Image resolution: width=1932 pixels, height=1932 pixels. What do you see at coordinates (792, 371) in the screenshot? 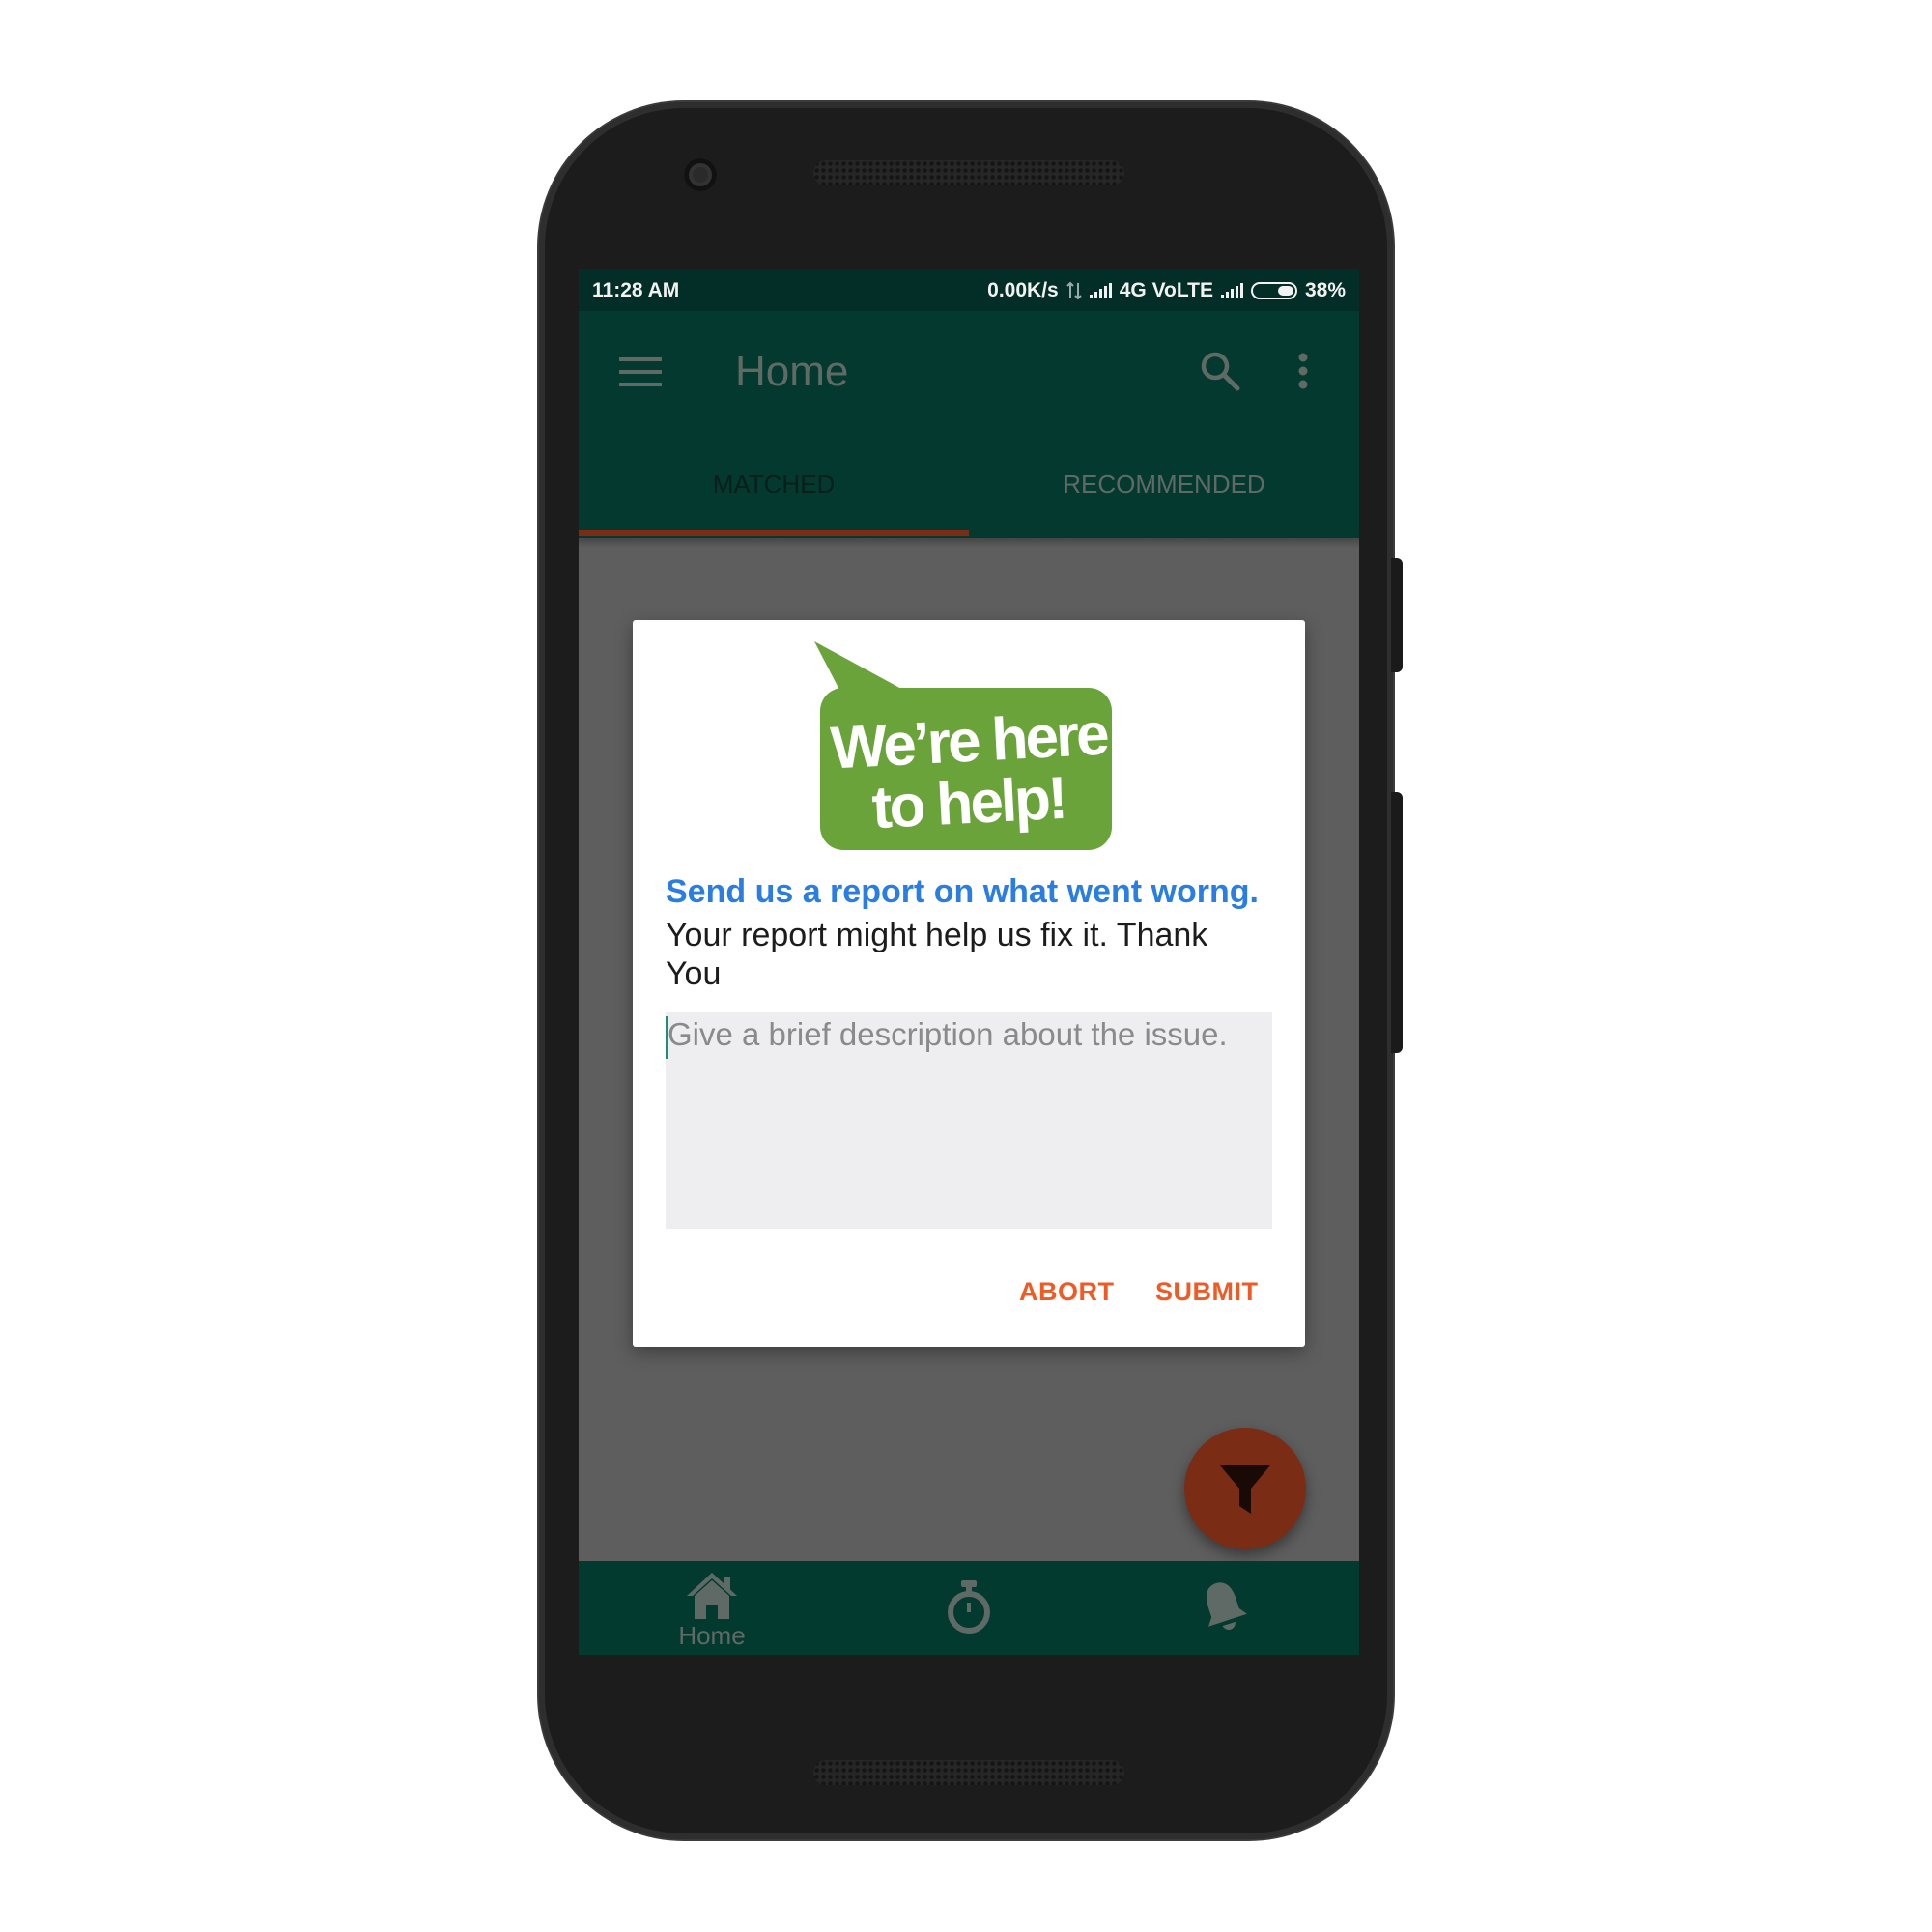
I see `page-title: Home` at bounding box center [792, 371].